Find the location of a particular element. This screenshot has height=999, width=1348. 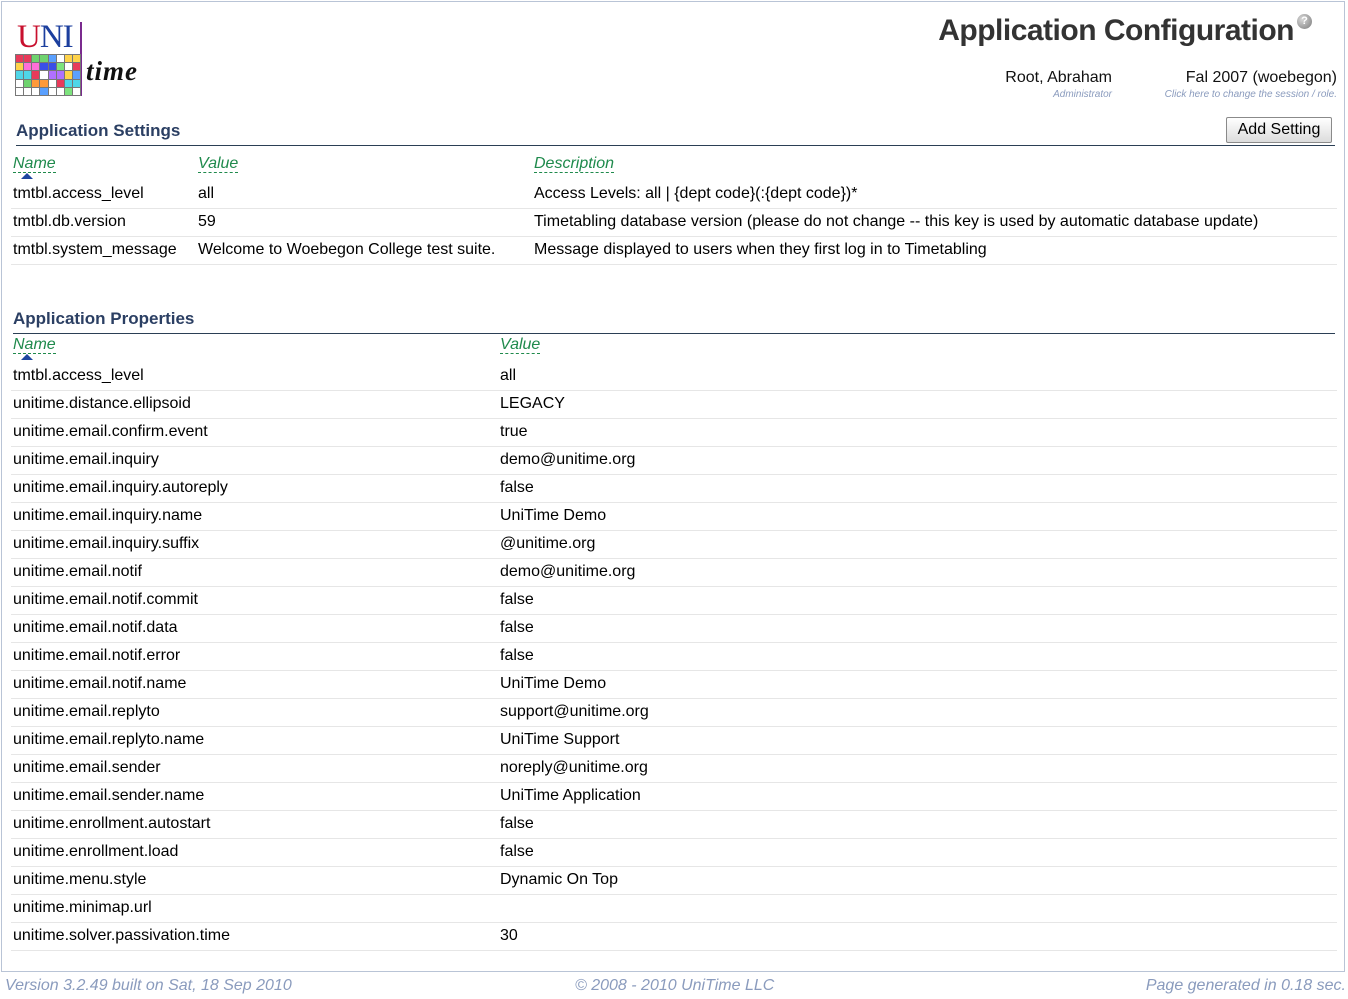

logo-uni-text: UNI is located at coordinates (45, 37).